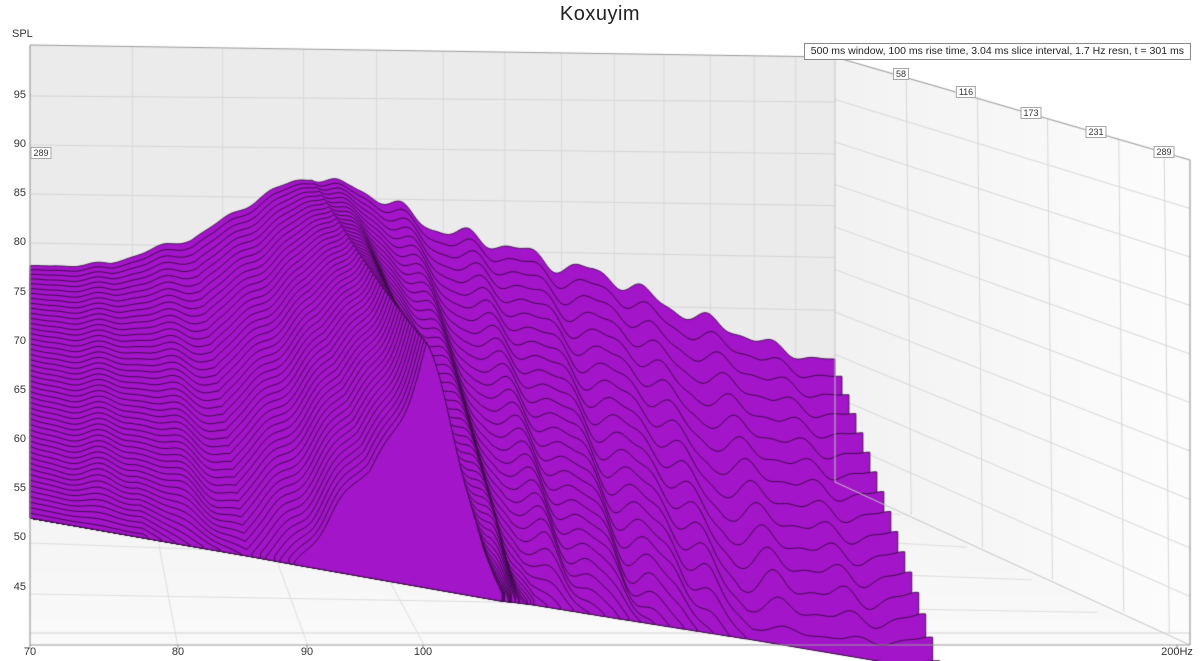 The height and width of the screenshot is (661, 1200). Describe the element at coordinates (19, 439) in the screenshot. I see `spl-tick-label: 60` at that location.